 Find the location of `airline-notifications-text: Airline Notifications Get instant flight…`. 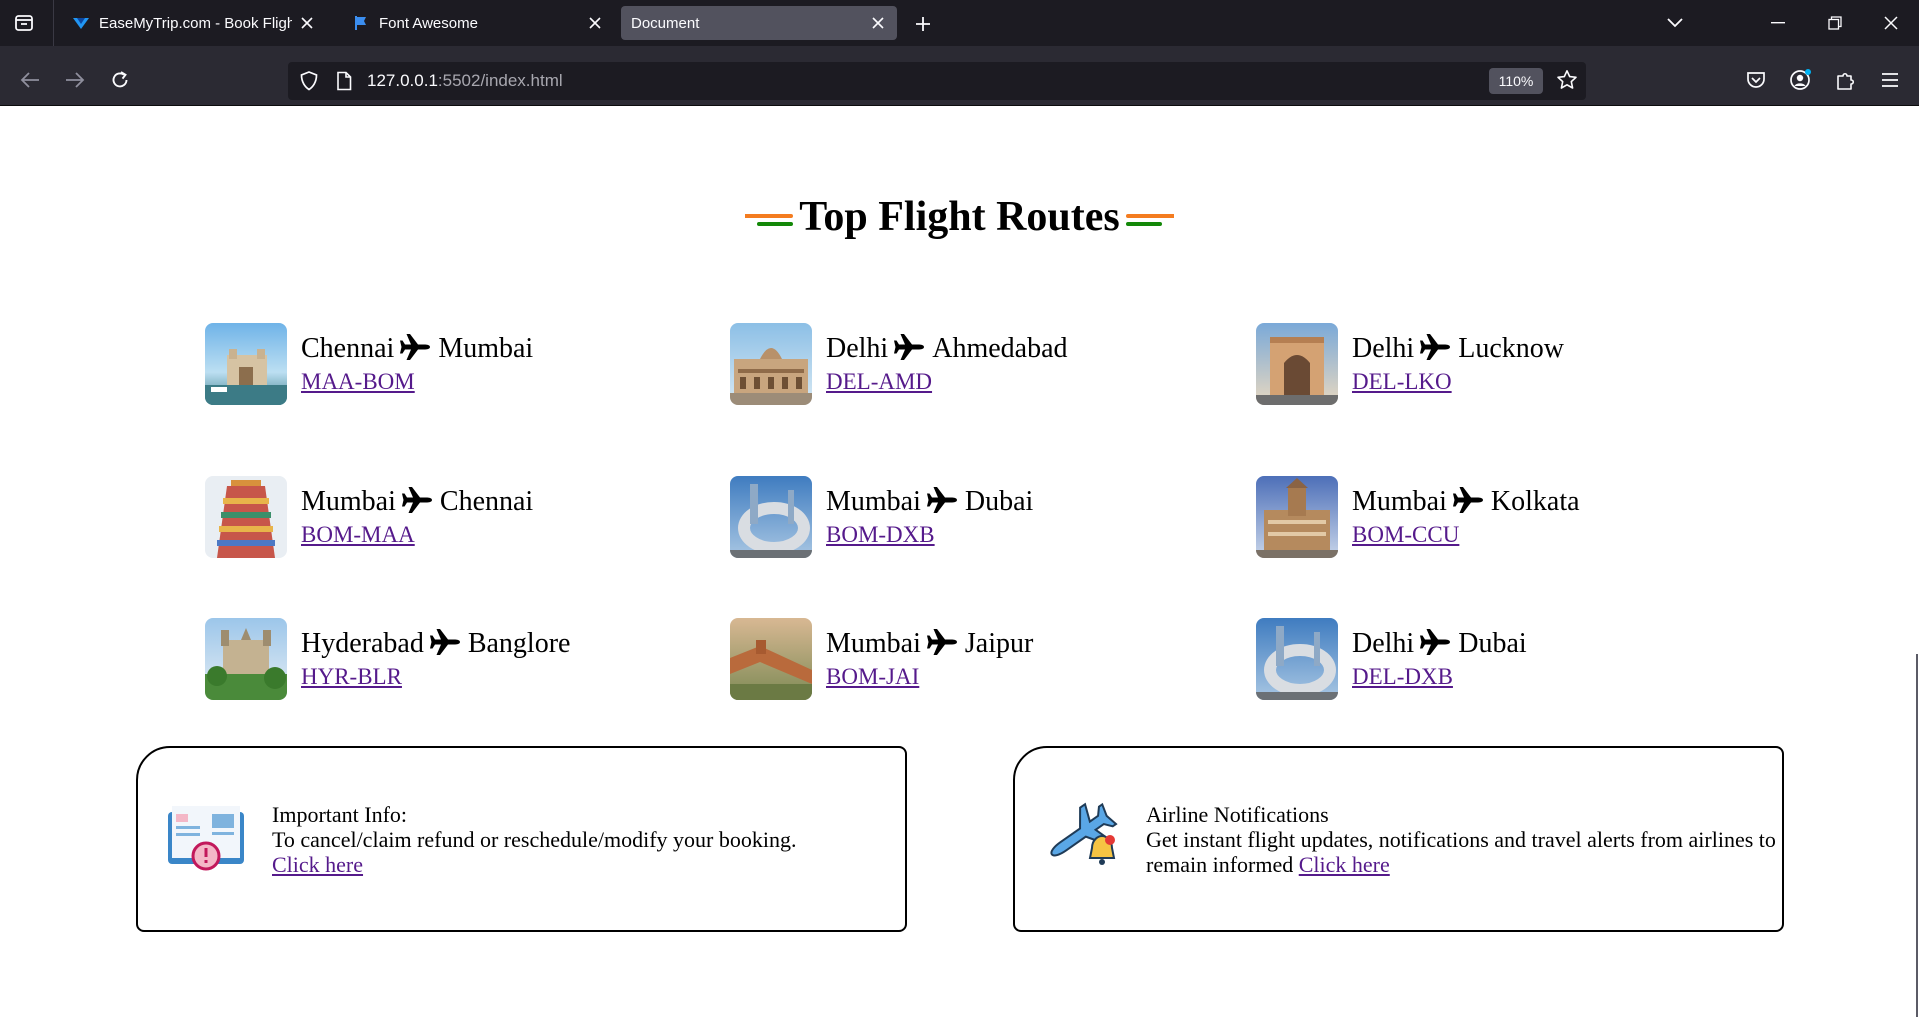

airline-notifications-text: Airline Notifications Get instant flight… is located at coordinates (1462, 839).